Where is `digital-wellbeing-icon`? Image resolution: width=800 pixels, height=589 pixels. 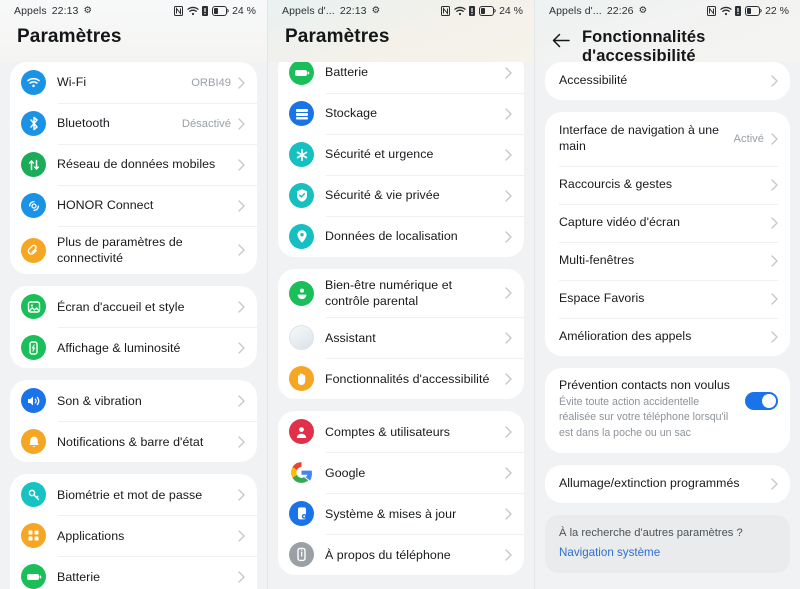 digital-wellbeing-icon is located at coordinates (301, 293).